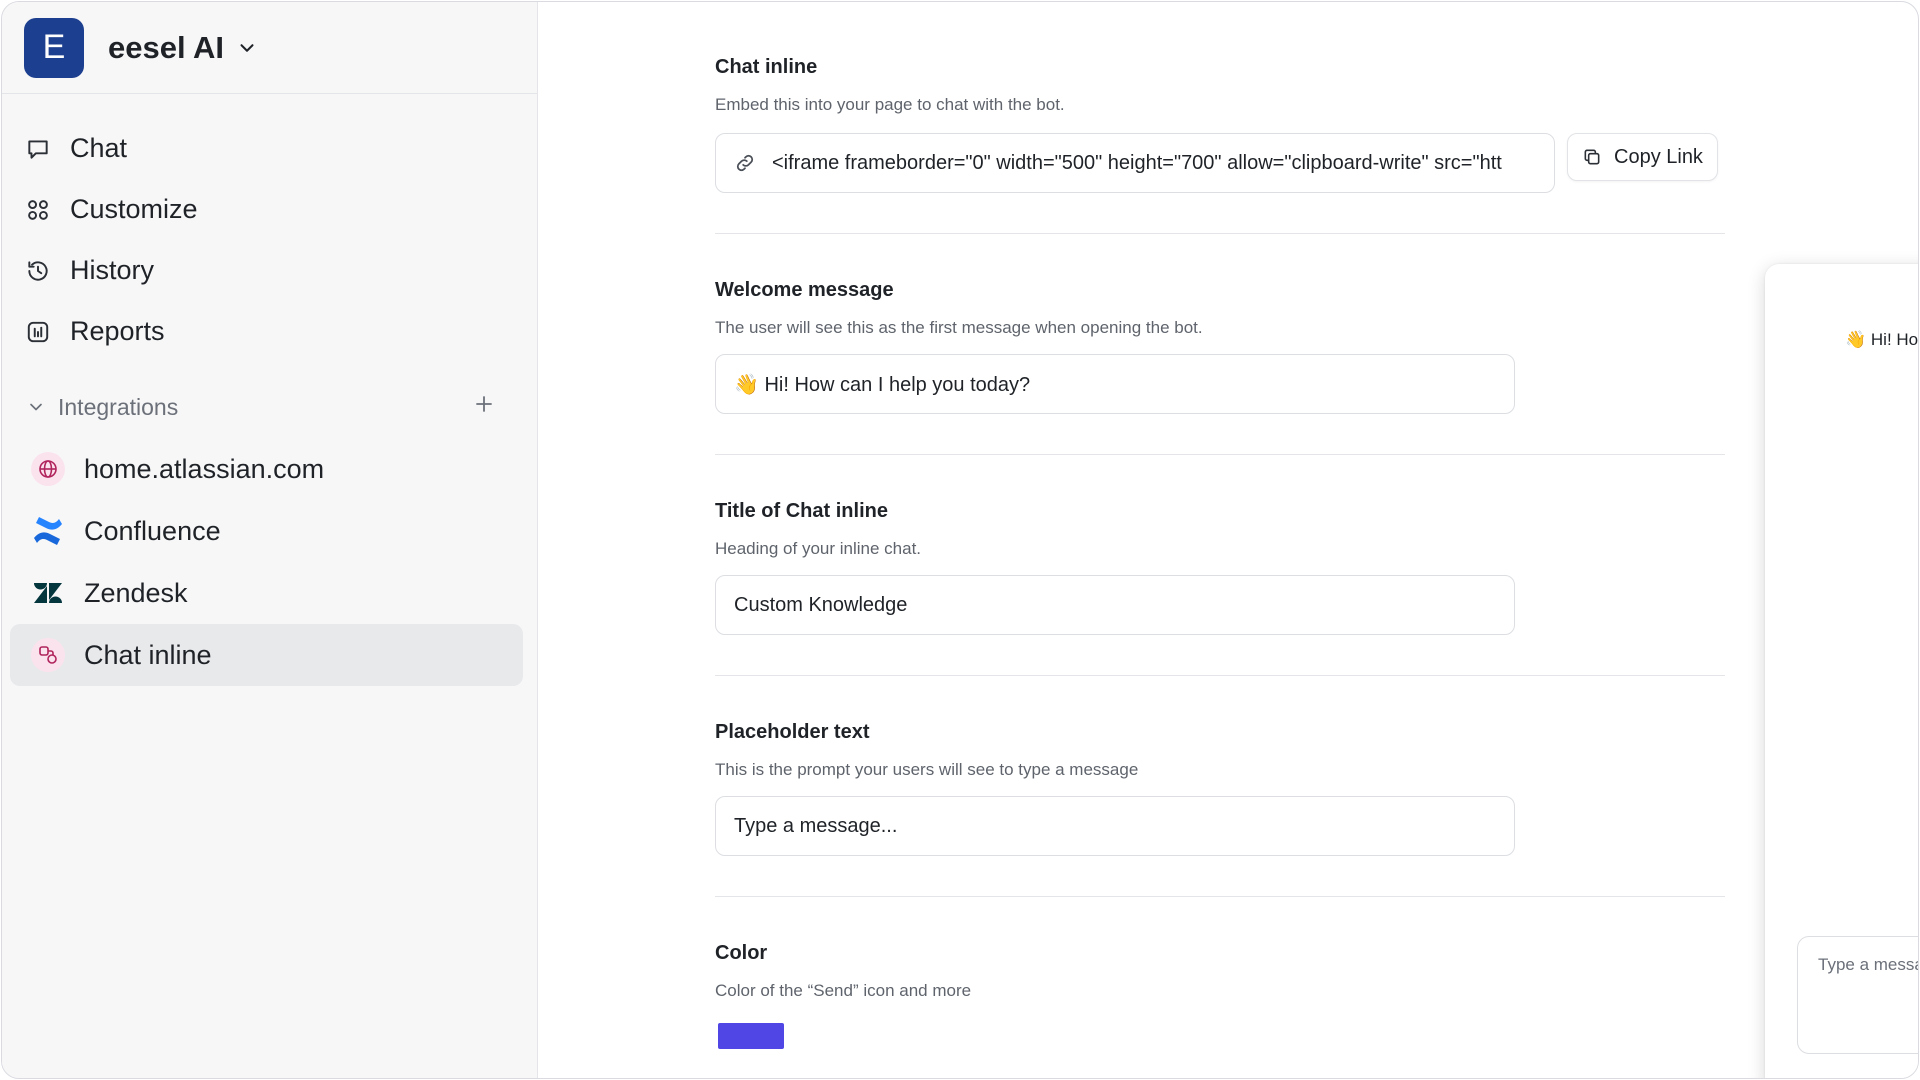 Image resolution: width=1920 pixels, height=1080 pixels. What do you see at coordinates (117, 331) in the screenshot?
I see `nav-item-label: Reports` at bounding box center [117, 331].